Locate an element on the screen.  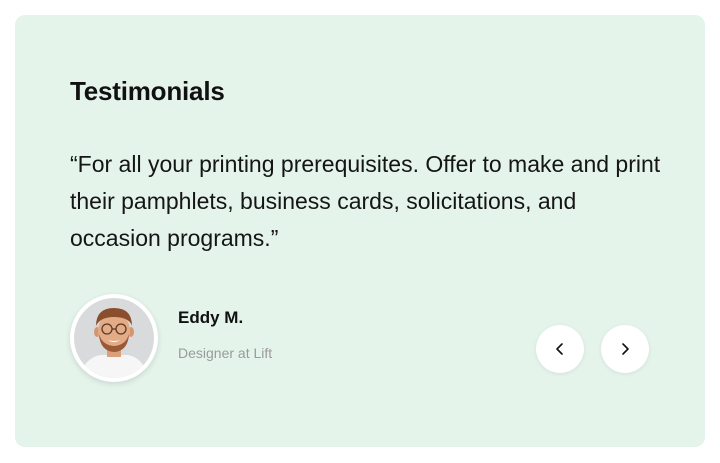
author-role: Designer at Lift is located at coordinates (225, 353).